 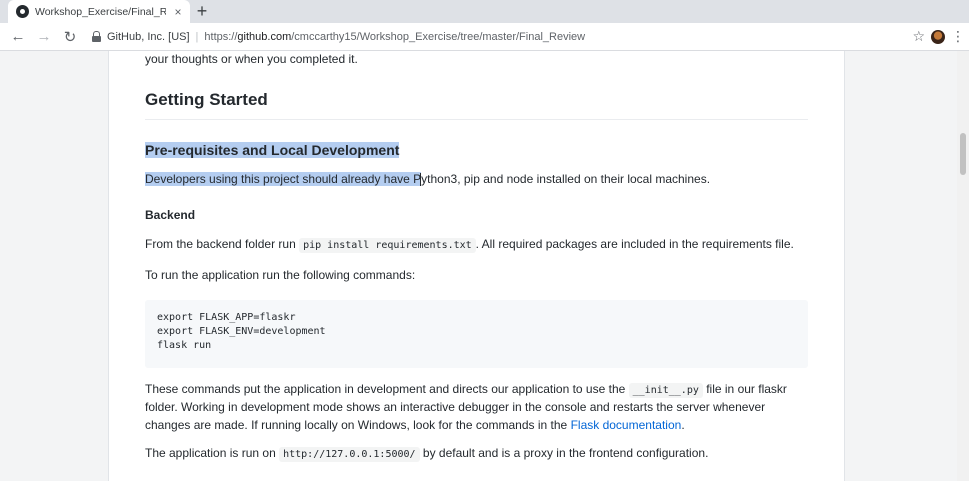 I want to click on heading-getting-started: Getting Started, so click(x=476, y=104).